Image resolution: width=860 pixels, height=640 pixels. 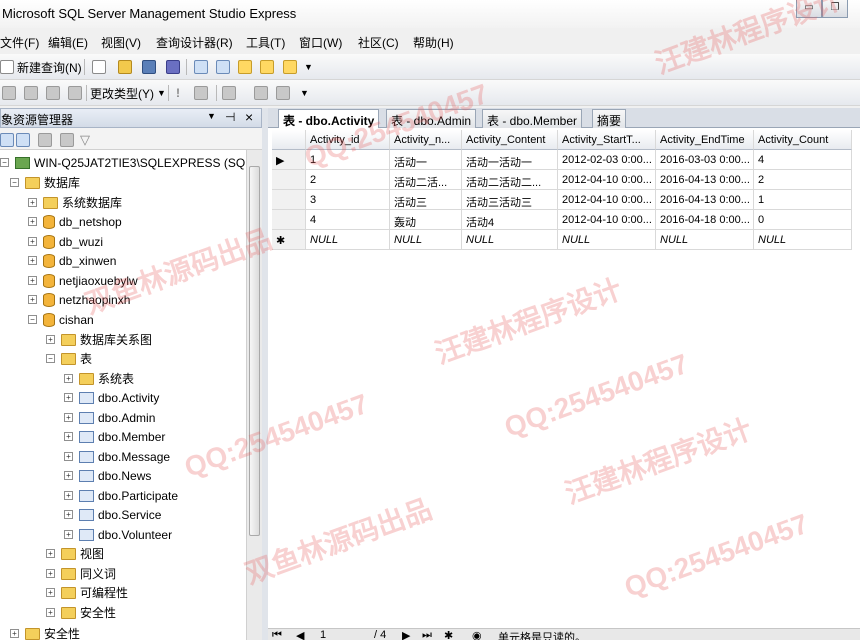 I want to click on tree-node-table-activity: + dbo.Activity, so click(x=111, y=397).